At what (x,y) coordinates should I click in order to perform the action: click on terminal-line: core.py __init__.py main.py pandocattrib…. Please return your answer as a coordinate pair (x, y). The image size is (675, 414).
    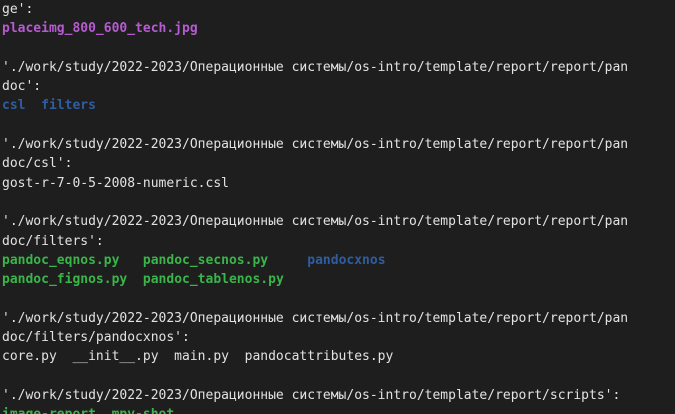
    Looking at the image, I should click on (338, 356).